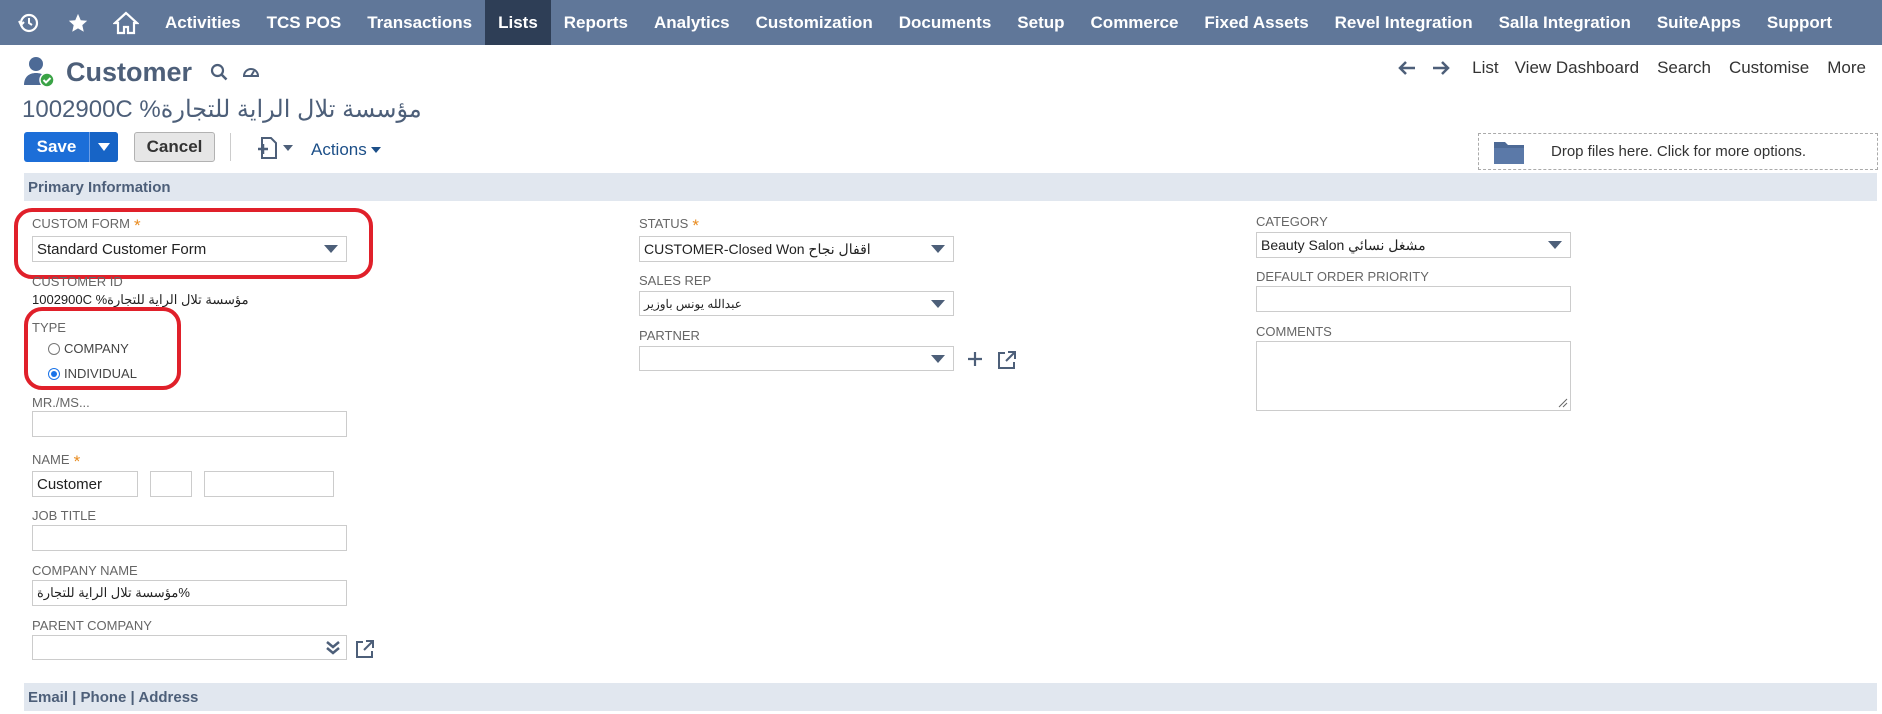 This screenshot has width=1882, height=714. What do you see at coordinates (103, 147) in the screenshot?
I see `save-options-chevron-icon` at bounding box center [103, 147].